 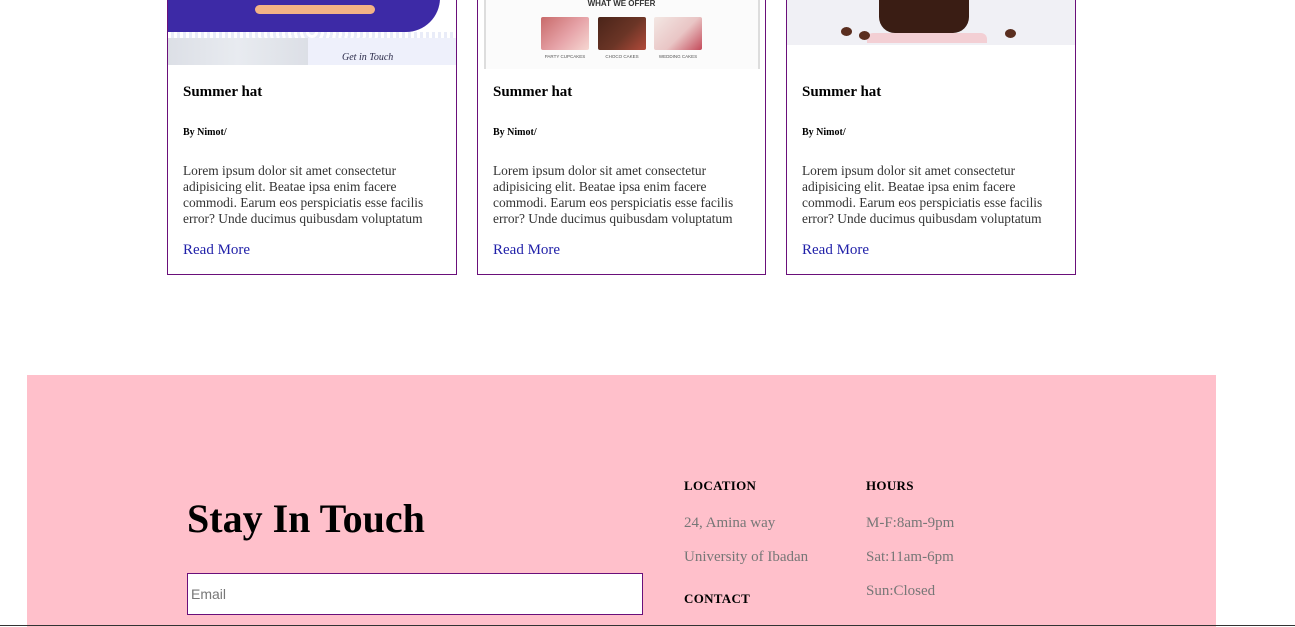 I want to click on location-line-1: 24, Amina way, so click(x=730, y=523).